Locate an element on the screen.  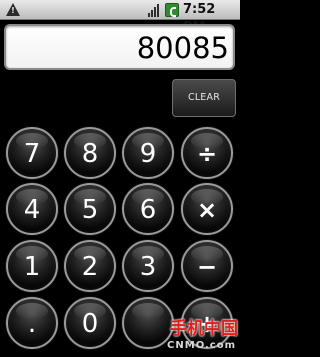
key-multiply: × is located at coordinates (207, 209).